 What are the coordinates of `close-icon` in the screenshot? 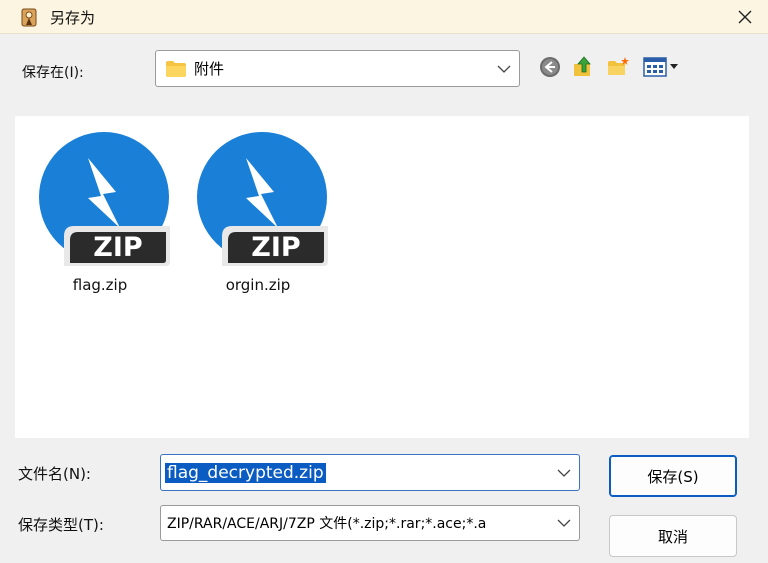 It's located at (745, 17).